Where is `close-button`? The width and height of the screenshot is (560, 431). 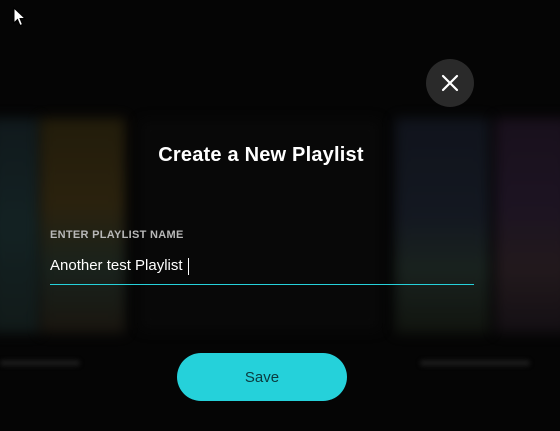
close-button is located at coordinates (450, 83).